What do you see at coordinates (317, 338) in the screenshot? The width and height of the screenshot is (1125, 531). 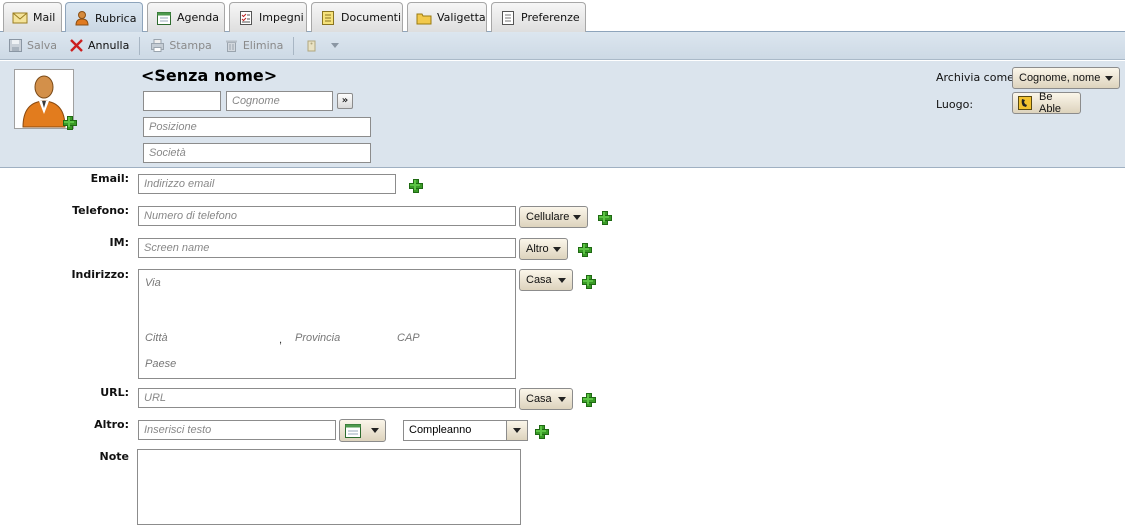 I see `province-field: Provincia` at bounding box center [317, 338].